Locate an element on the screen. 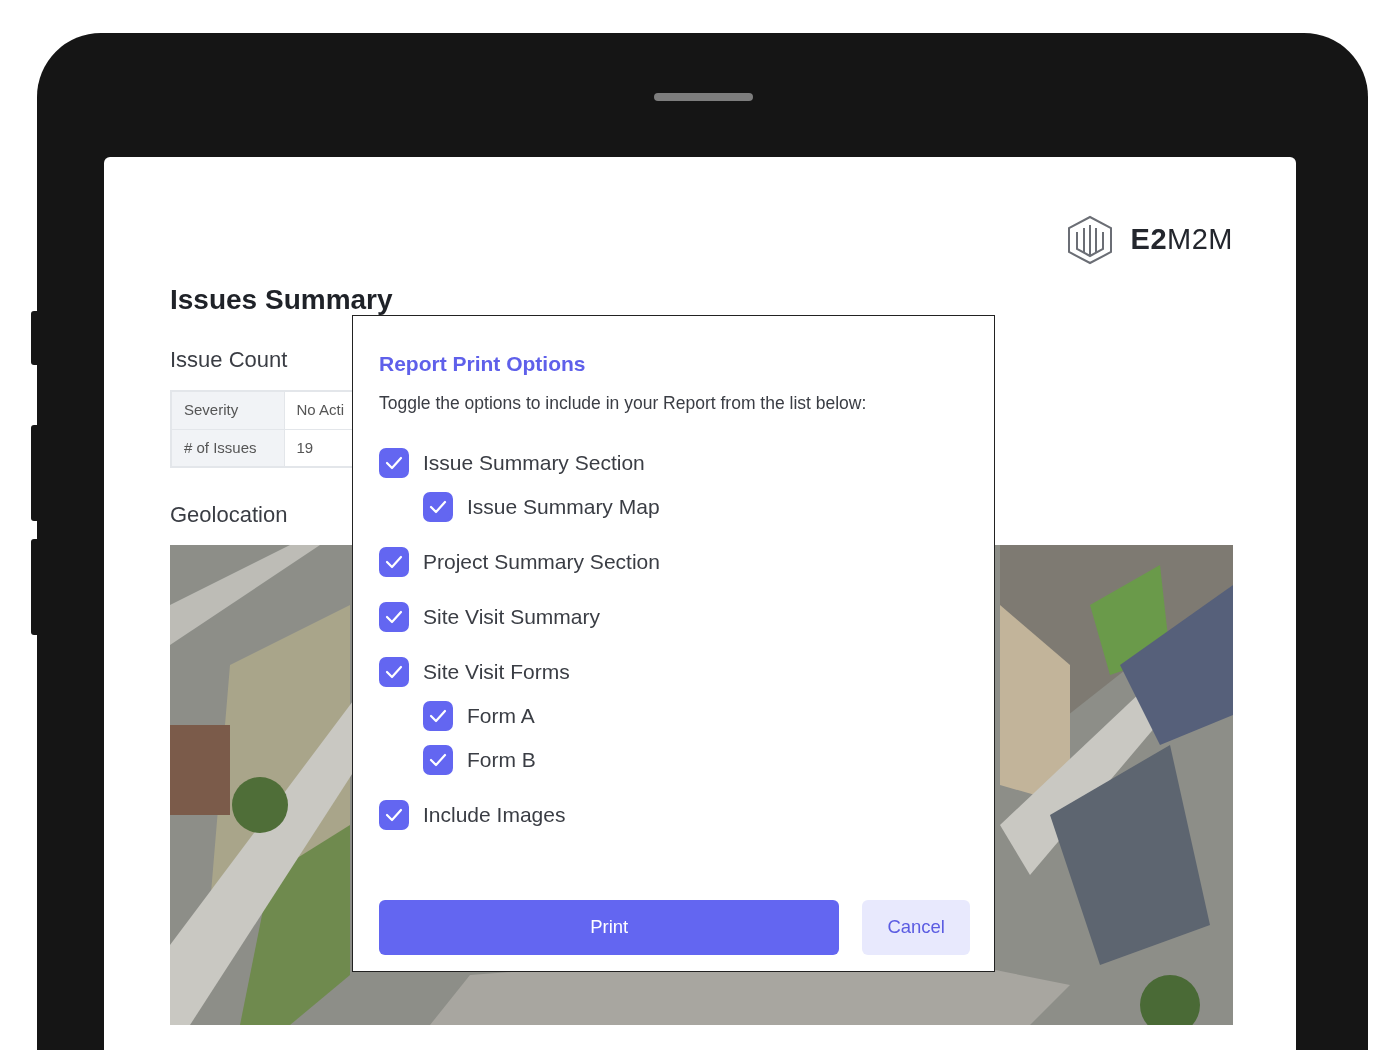 The image size is (1400, 1050). cancel-button: Cancel is located at coordinates (916, 927).